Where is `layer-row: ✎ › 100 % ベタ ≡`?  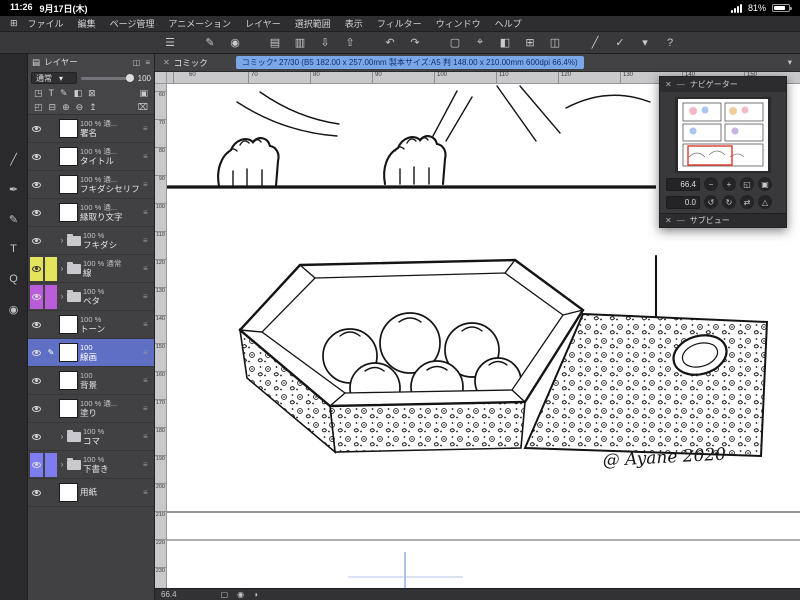 layer-row: ✎ › 100 % ベタ ≡ is located at coordinates (91, 297).